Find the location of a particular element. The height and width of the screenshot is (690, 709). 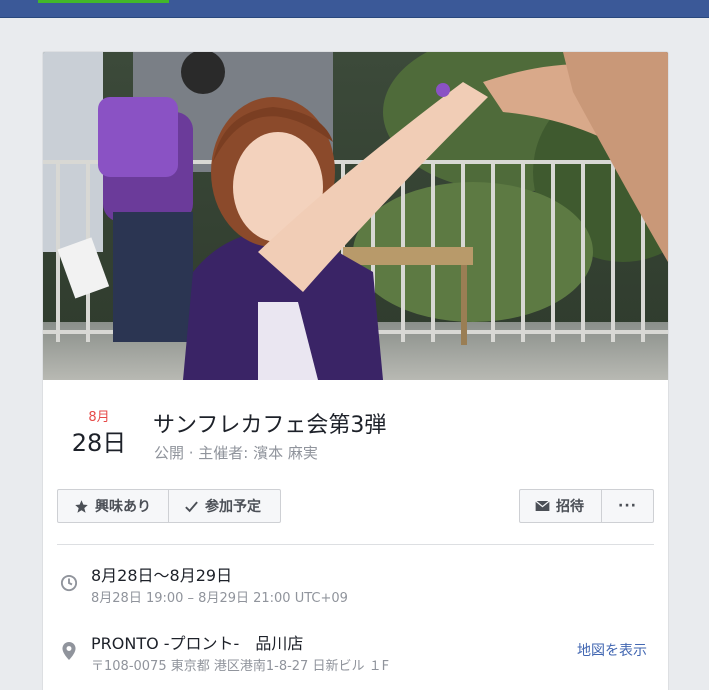

show-map-link: 地図を表示 is located at coordinates (612, 650).